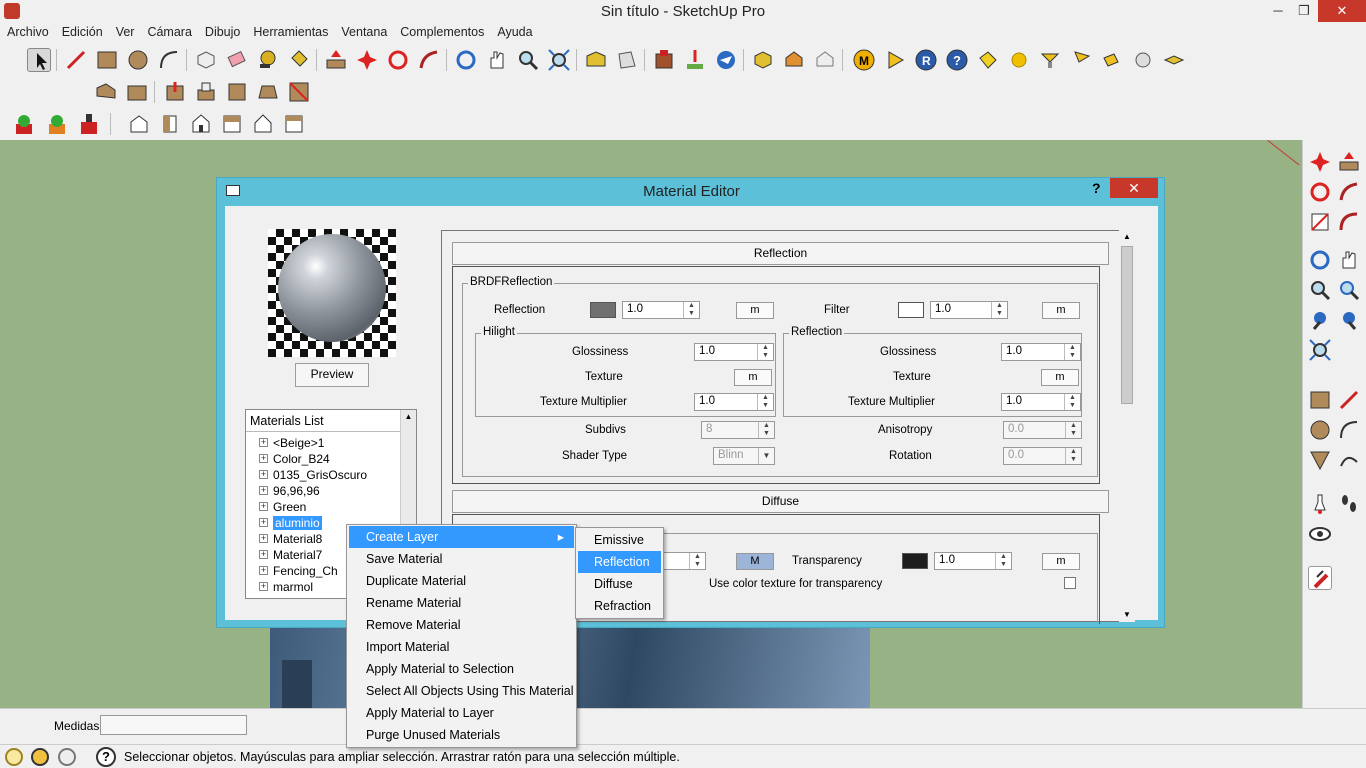 The width and height of the screenshot is (1366, 768). Describe the element at coordinates (1320, 320) in the screenshot. I see `previous-view-icon` at that location.